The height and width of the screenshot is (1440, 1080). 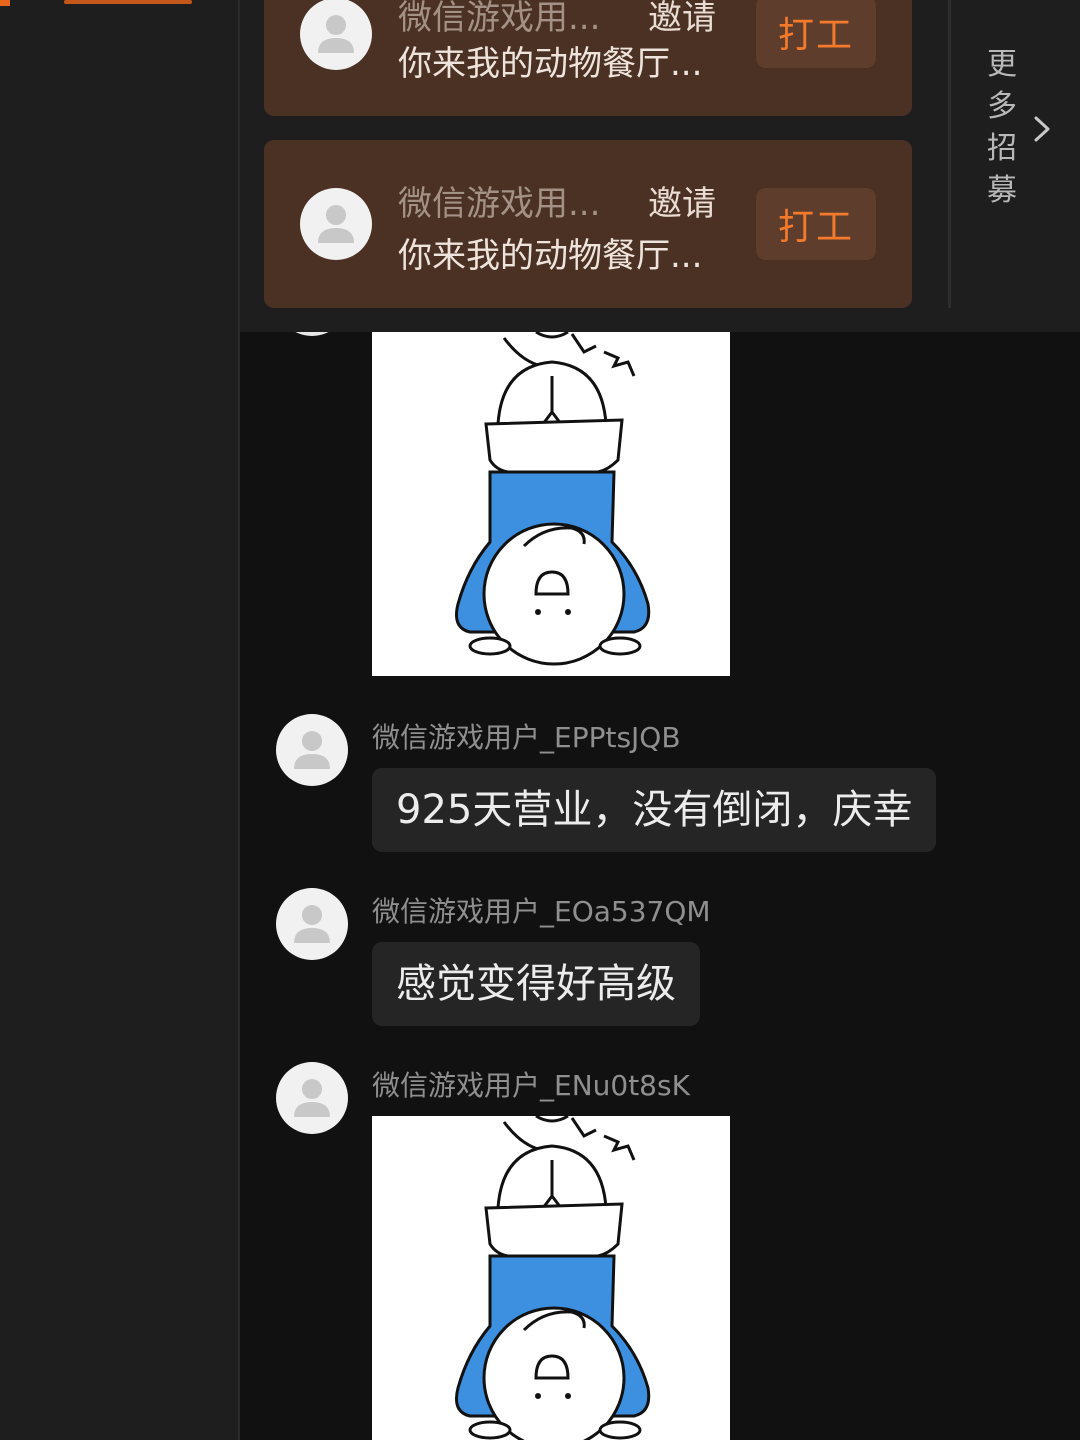 What do you see at coordinates (531, 1085) in the screenshot?
I see `message-username: 微信游戏用户_ENu0t8sK` at bounding box center [531, 1085].